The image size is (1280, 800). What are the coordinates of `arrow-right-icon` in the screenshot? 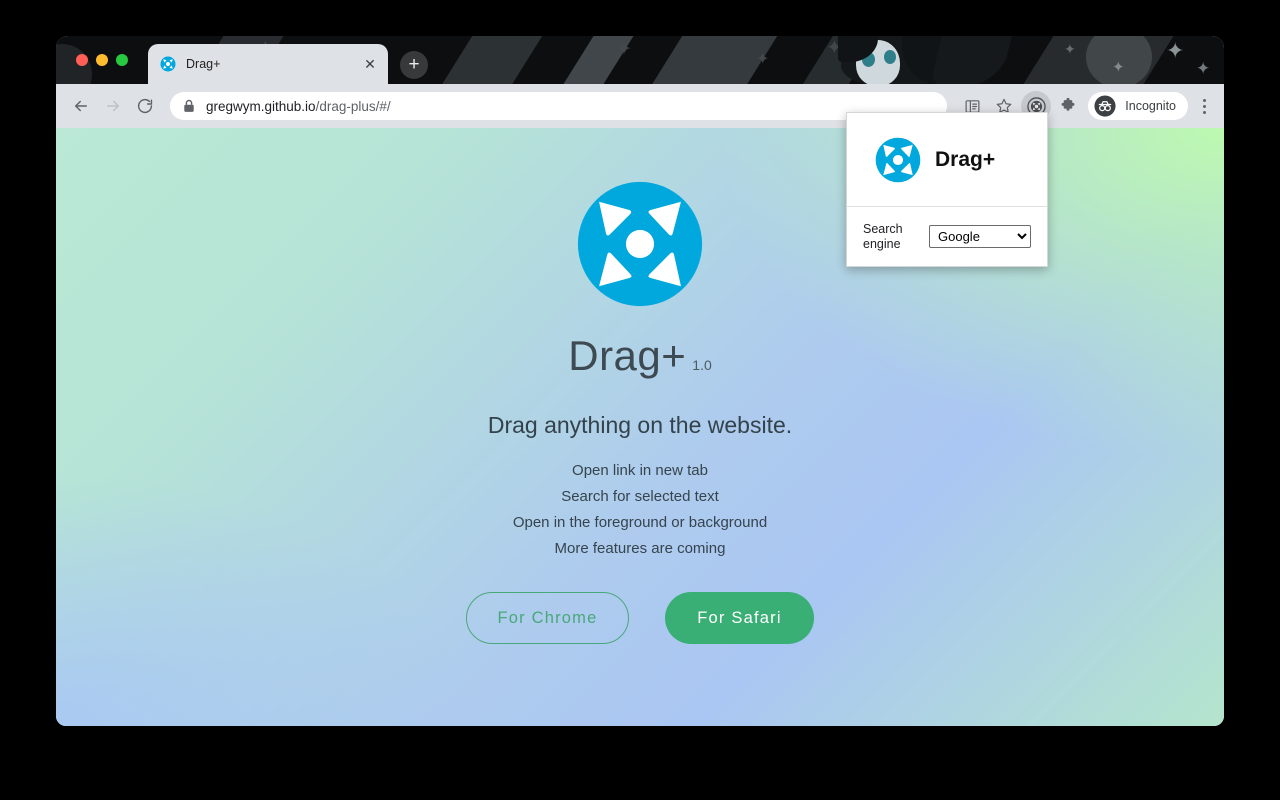 It's located at (113, 106).